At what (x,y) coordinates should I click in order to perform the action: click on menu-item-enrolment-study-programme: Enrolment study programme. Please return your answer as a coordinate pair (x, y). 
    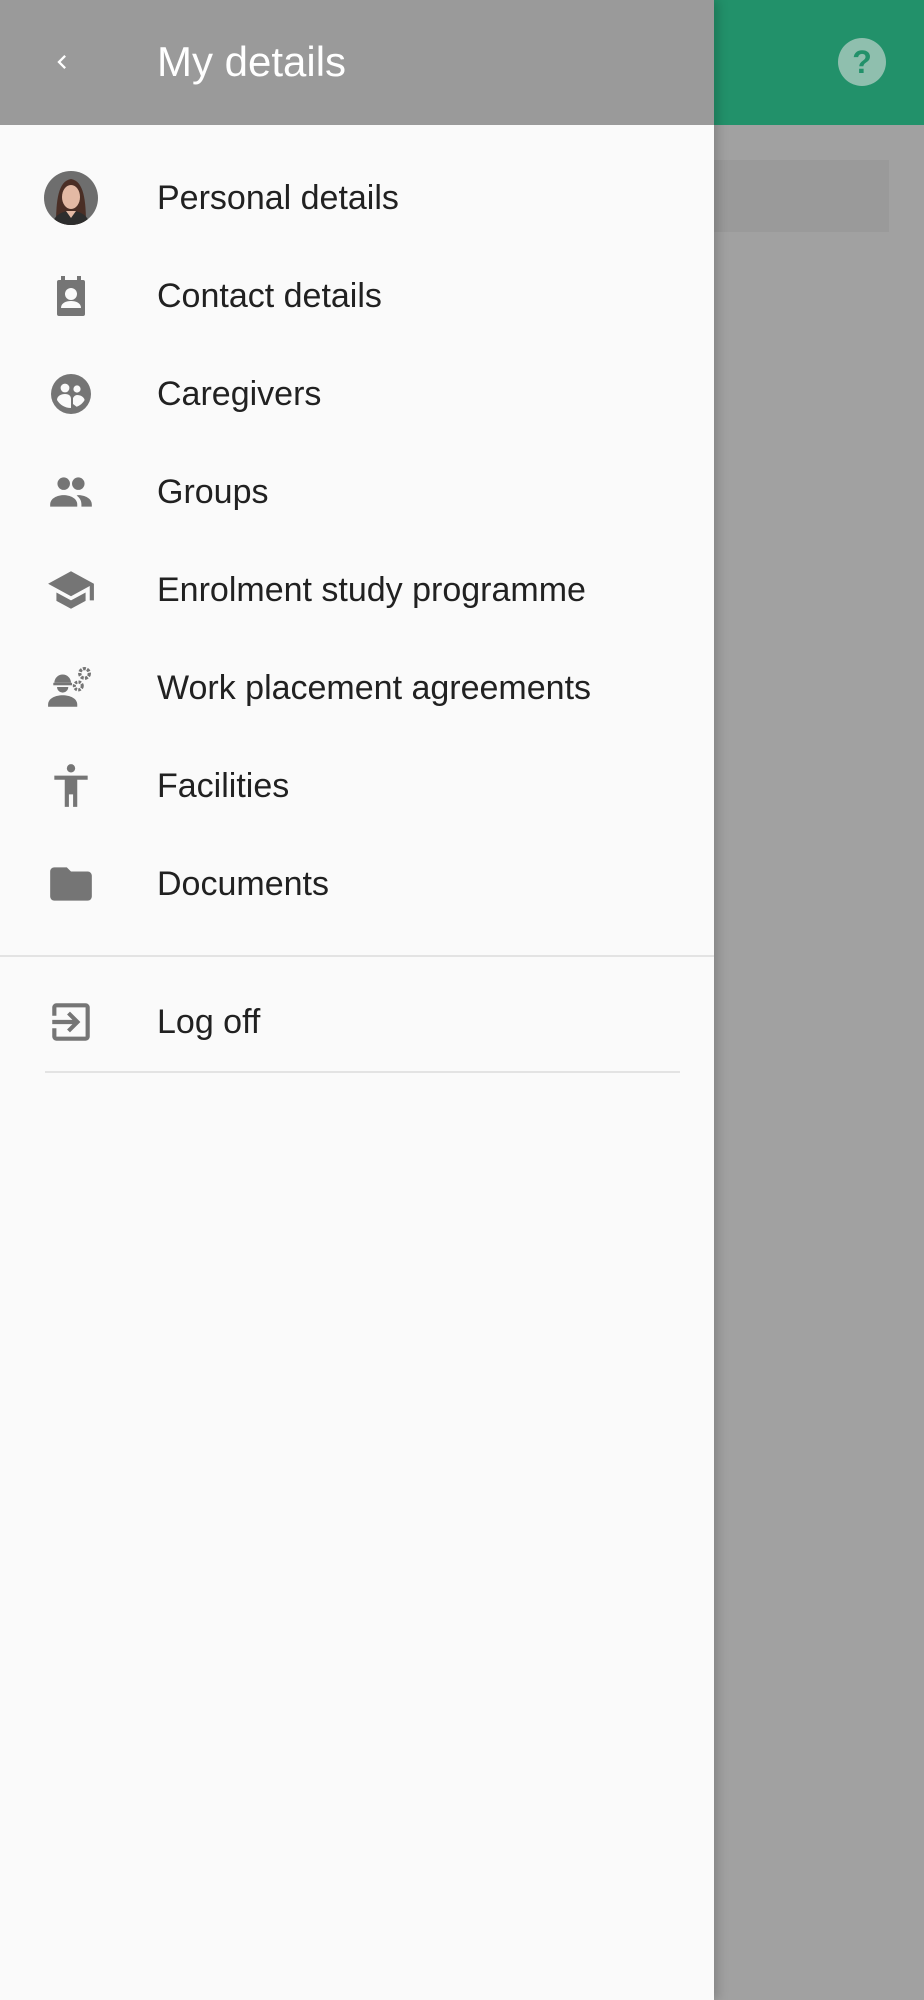
    Looking at the image, I should click on (357, 590).